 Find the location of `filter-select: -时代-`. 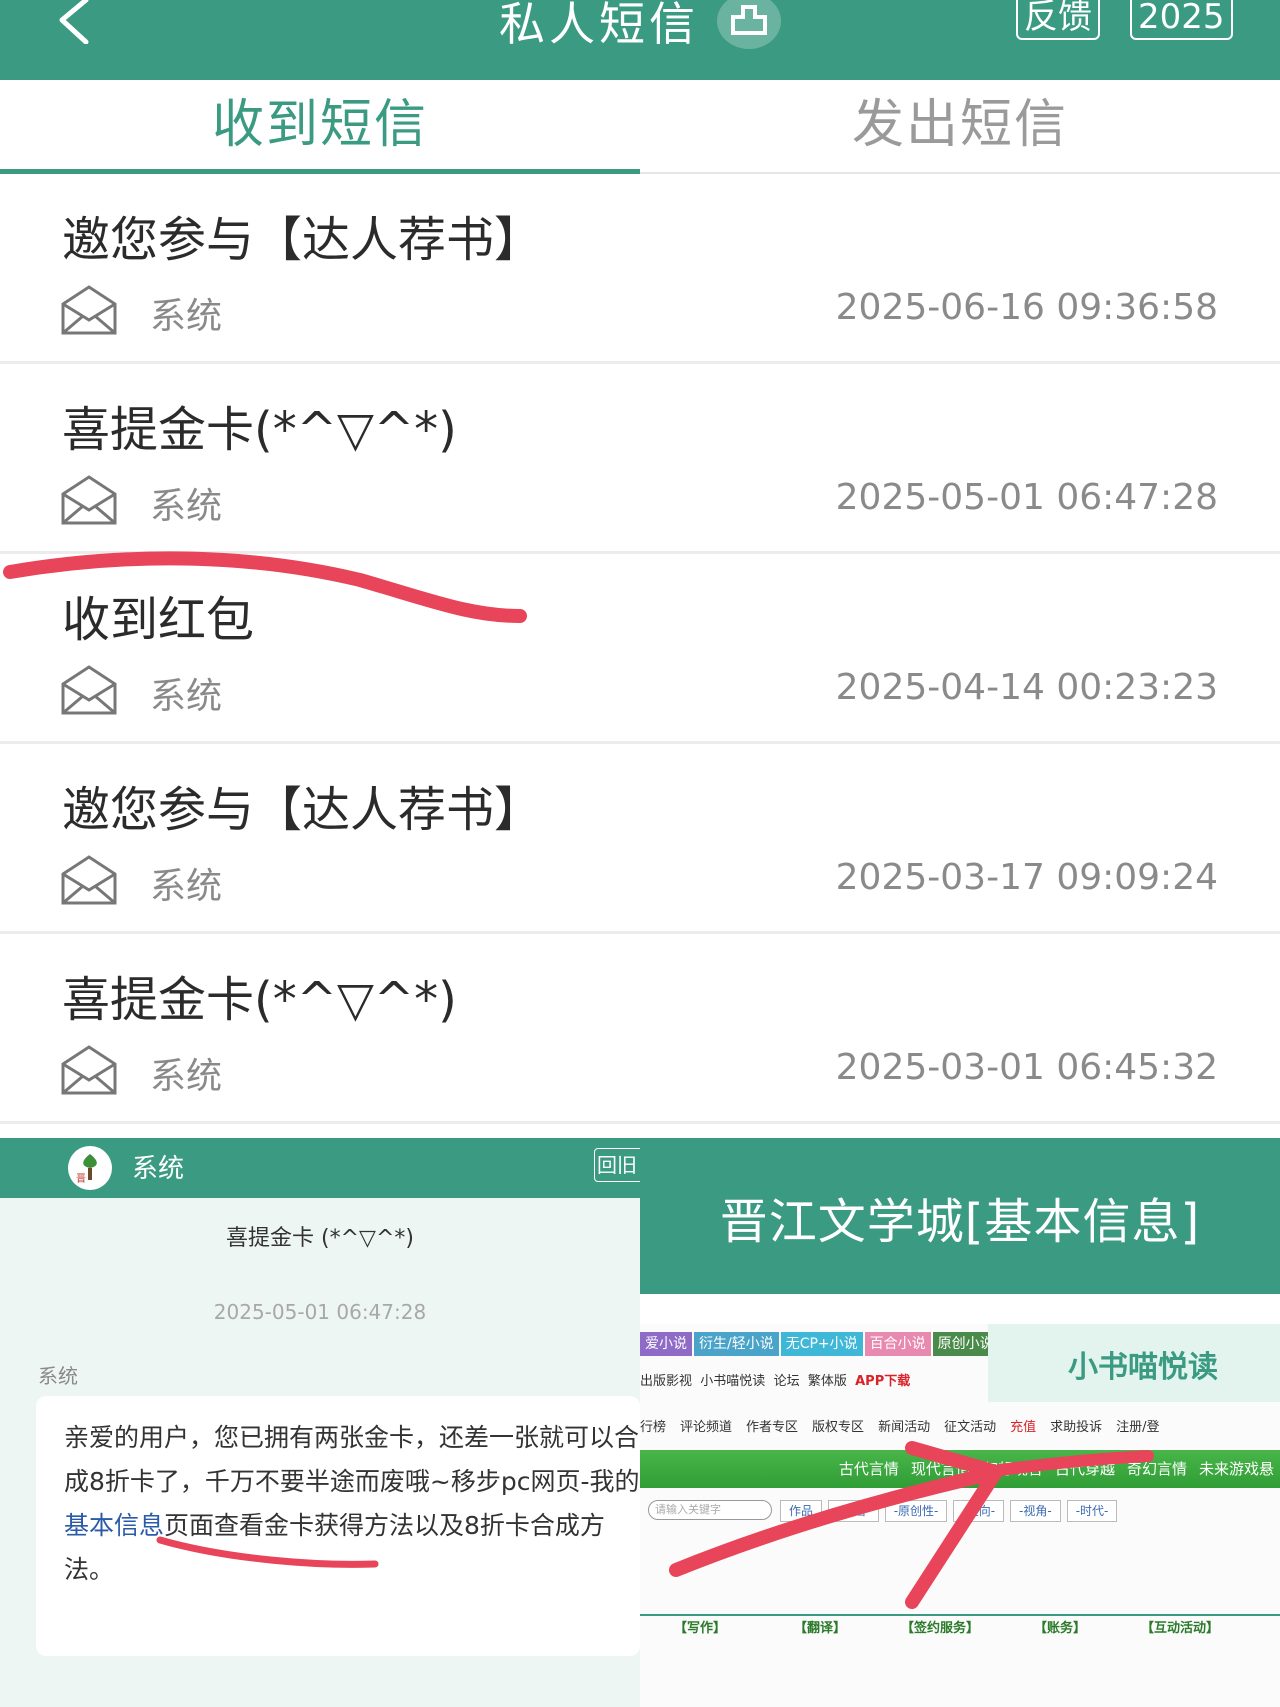

filter-select: -时代- is located at coordinates (1092, 1511).